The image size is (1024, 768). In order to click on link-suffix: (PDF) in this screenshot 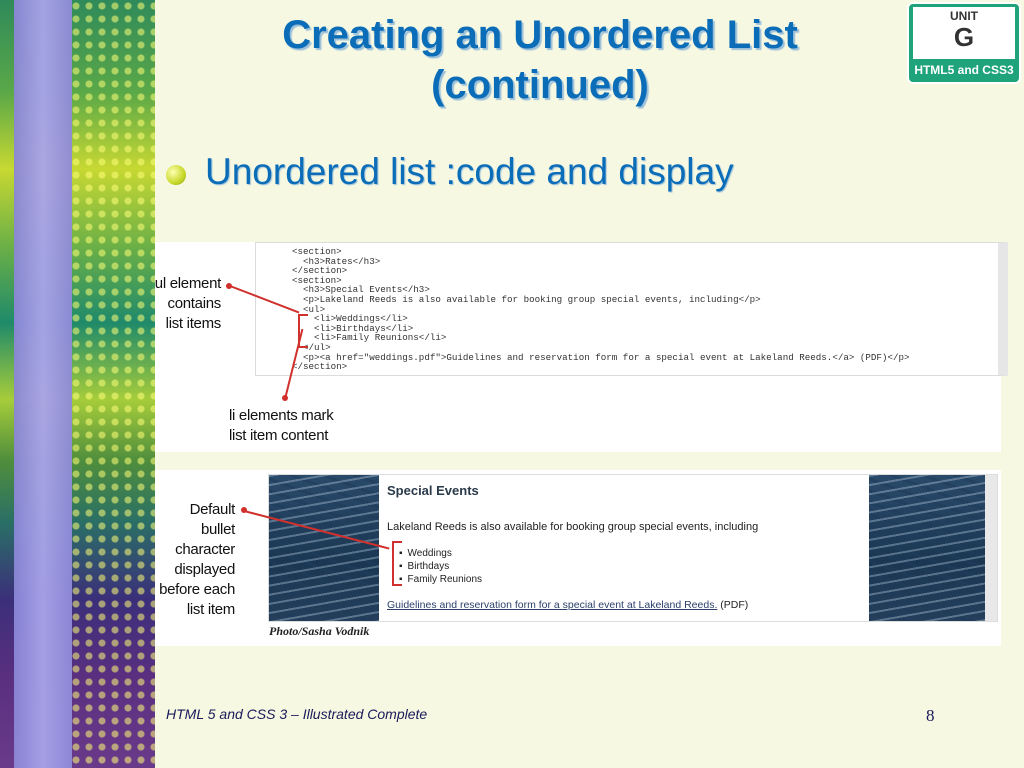, I will do `click(733, 605)`.